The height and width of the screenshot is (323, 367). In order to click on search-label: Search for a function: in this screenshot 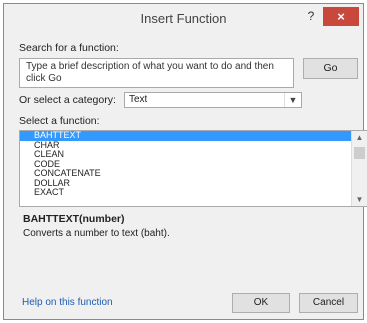, I will do `click(69, 48)`.